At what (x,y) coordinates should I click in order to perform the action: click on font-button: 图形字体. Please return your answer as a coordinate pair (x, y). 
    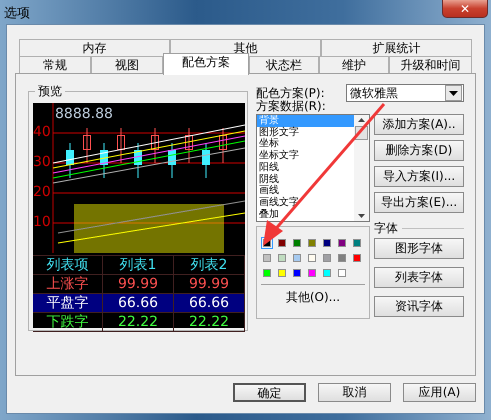
    Looking at the image, I should click on (419, 248).